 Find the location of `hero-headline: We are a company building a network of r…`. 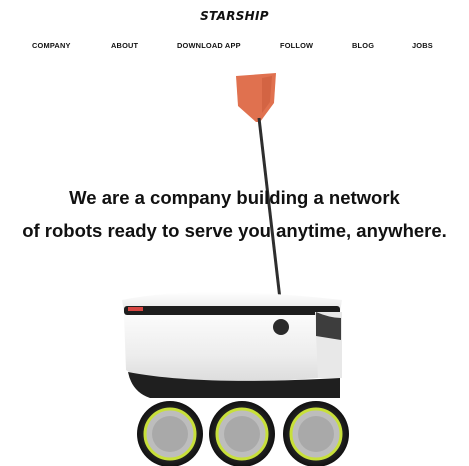

hero-headline: We are a company building a network of r… is located at coordinates (234, 214).